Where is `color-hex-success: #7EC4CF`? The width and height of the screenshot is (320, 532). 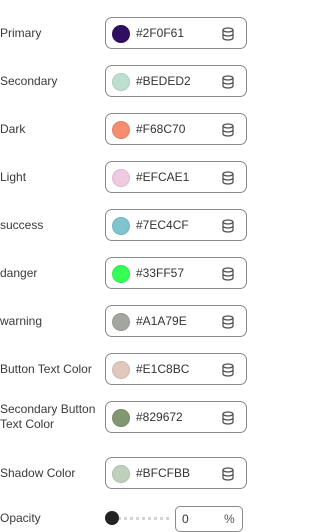
color-hex-success: #7EC4CF is located at coordinates (162, 225).